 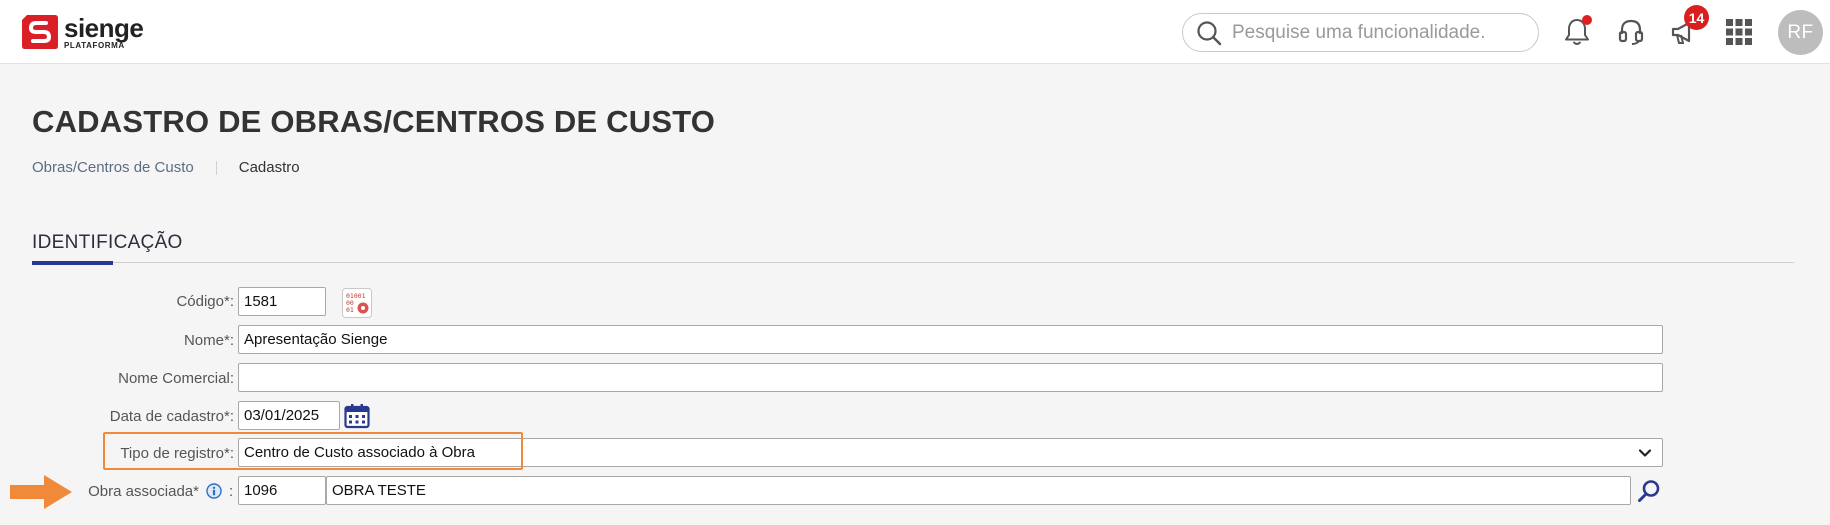 I want to click on breadcrumb-current: Cadastro, so click(x=269, y=167).